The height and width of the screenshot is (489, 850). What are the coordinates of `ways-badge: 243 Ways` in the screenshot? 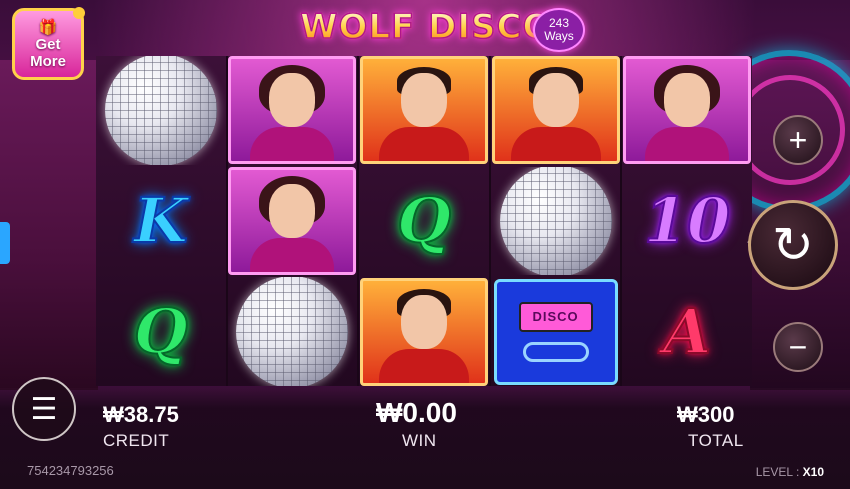 It's located at (559, 30).